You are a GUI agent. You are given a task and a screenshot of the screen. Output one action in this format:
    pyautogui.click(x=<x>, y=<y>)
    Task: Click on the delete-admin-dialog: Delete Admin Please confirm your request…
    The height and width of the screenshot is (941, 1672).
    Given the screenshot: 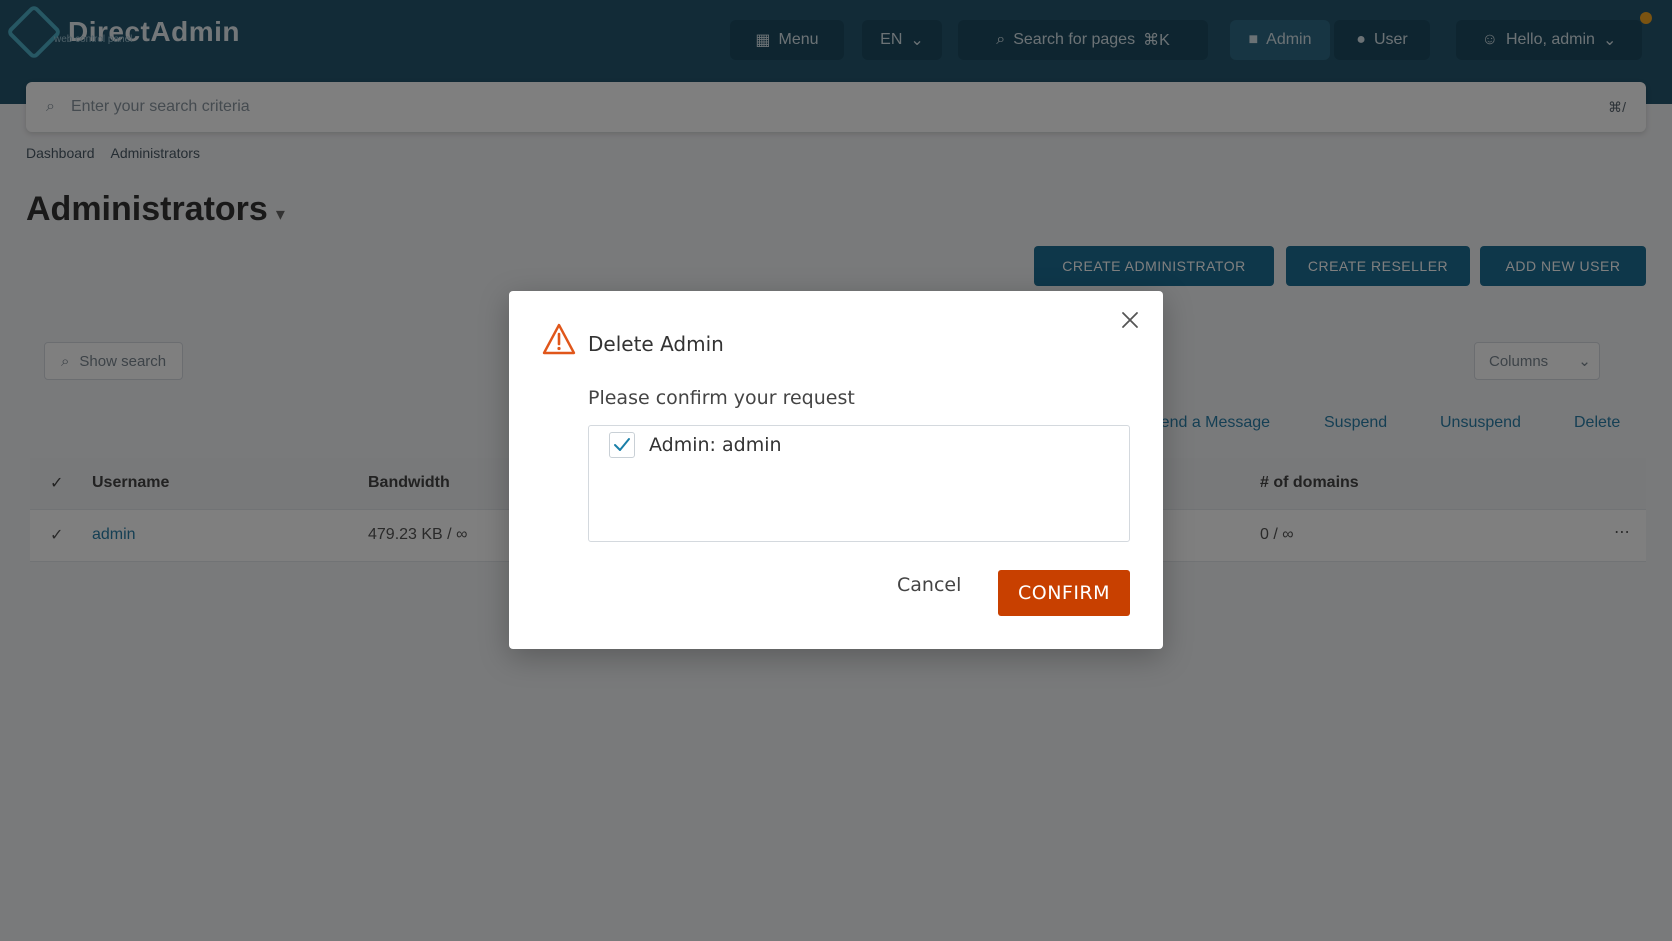 What is the action you would take?
    pyautogui.click(x=836, y=470)
    